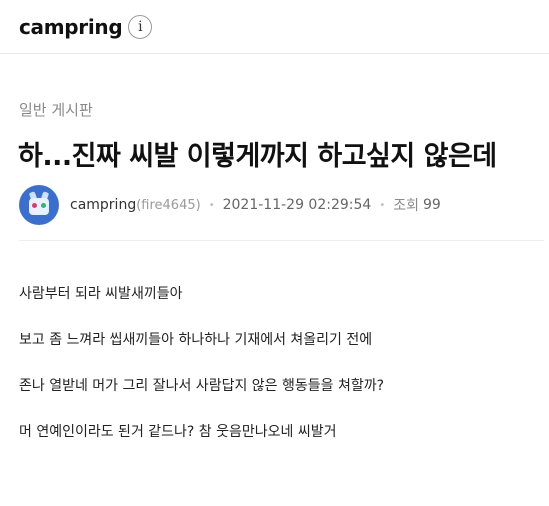 The width and height of the screenshot is (549, 506). Describe the element at coordinates (140, 26) in the screenshot. I see `info-icon: i` at that location.